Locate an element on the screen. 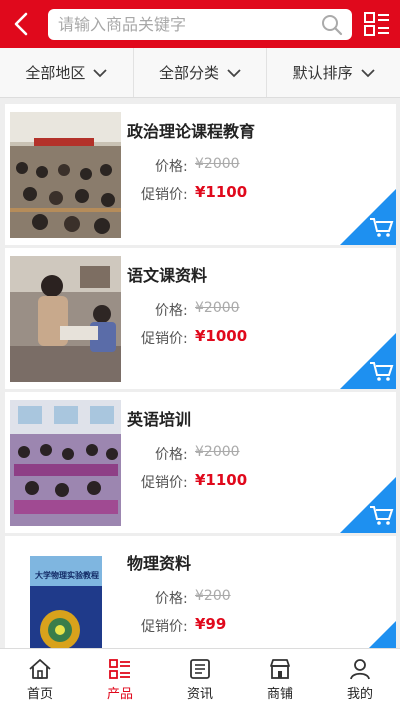  product-thumbnail: 大学物理实验教程 is located at coordinates (65, 596).